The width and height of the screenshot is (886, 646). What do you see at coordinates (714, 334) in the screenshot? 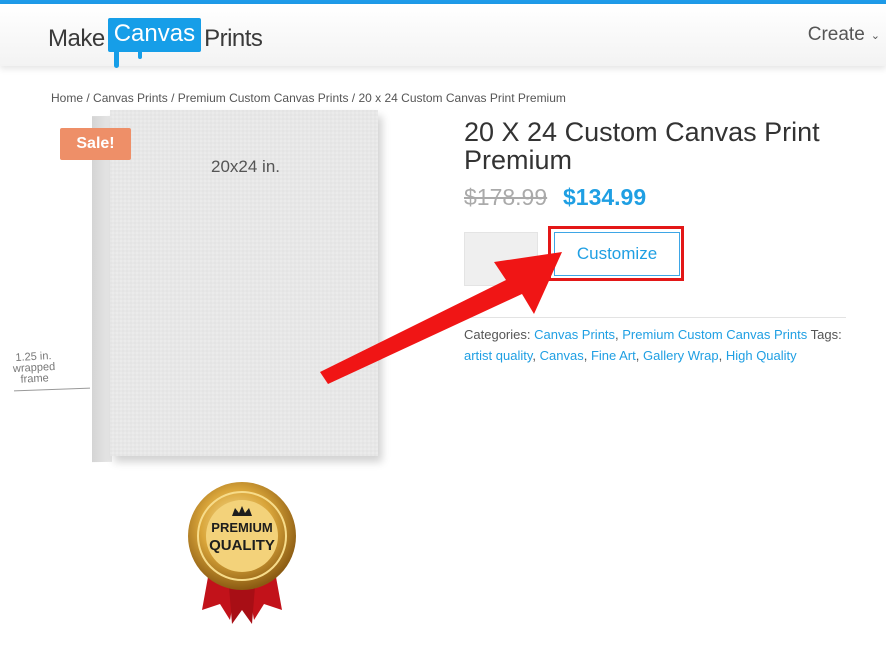
I see `category-link-premium: Premium Custom Canvas Prints` at bounding box center [714, 334].